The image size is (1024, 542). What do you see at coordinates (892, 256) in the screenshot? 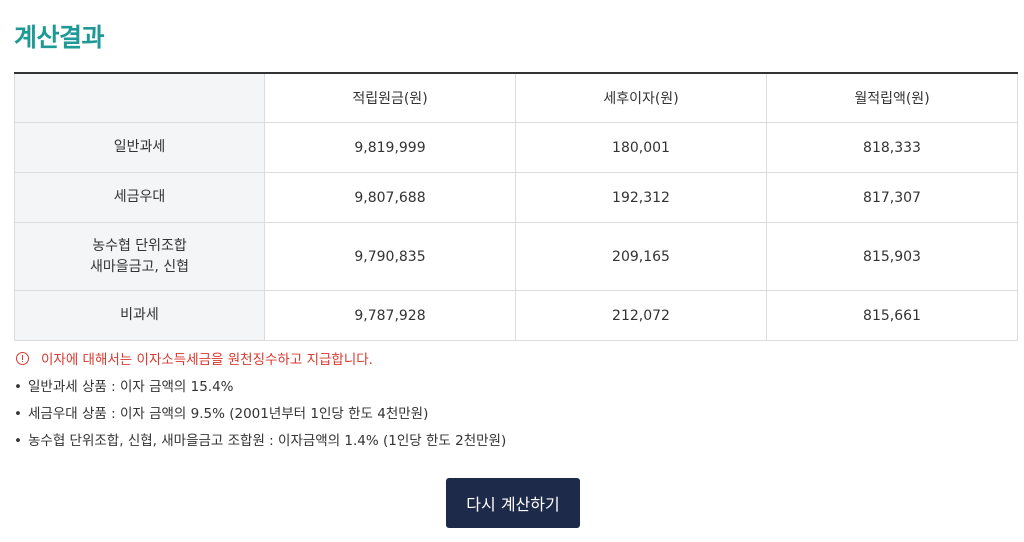
I see `cell-monthly-deposit: 815,903` at bounding box center [892, 256].